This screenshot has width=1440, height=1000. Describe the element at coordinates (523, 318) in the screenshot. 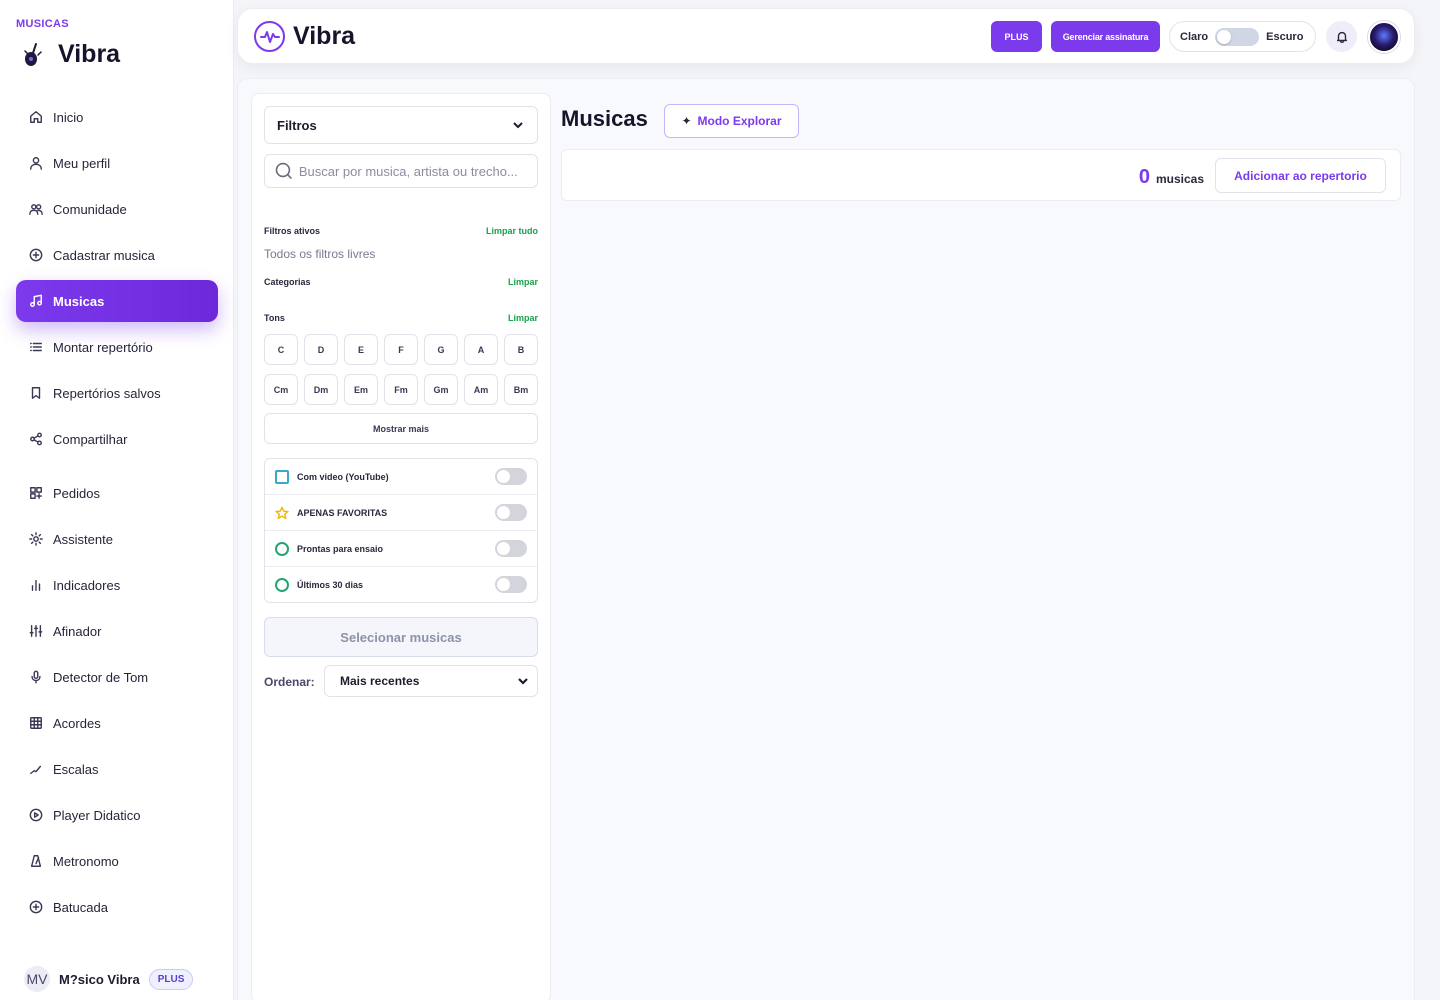

I see `keys-clear-link: Limpar` at that location.